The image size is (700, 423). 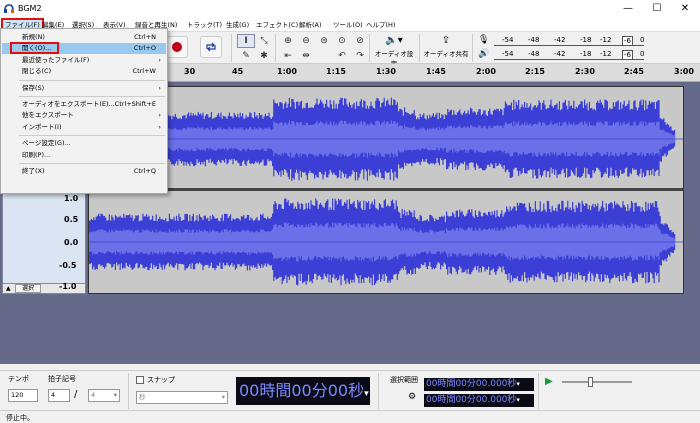 I want to click on file-menu-item: 新規(N) Ctrl+N, so click(x=84, y=37).